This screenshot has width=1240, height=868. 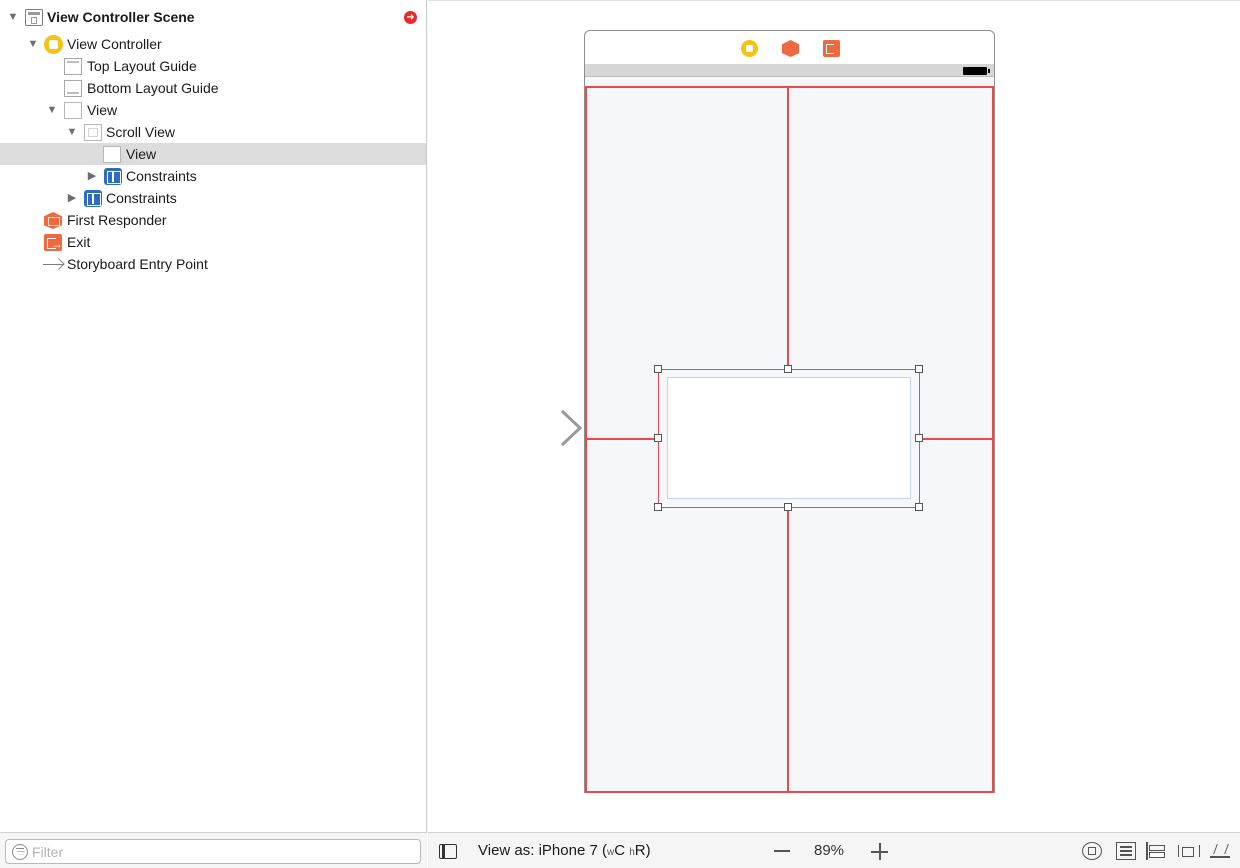 I want to click on content-view, so click(x=789, y=438).